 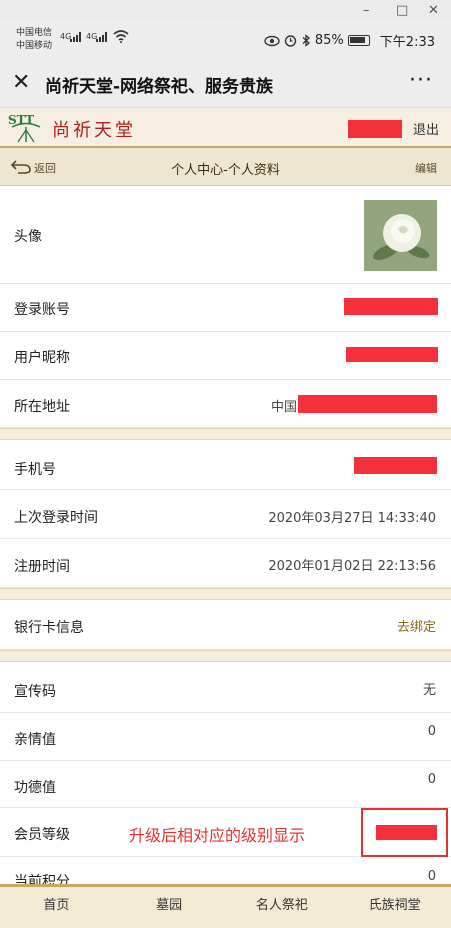 What do you see at coordinates (159, 87) in the screenshot?
I see `page-title: 尚祈天堂-网络祭祀、服务贵族` at bounding box center [159, 87].